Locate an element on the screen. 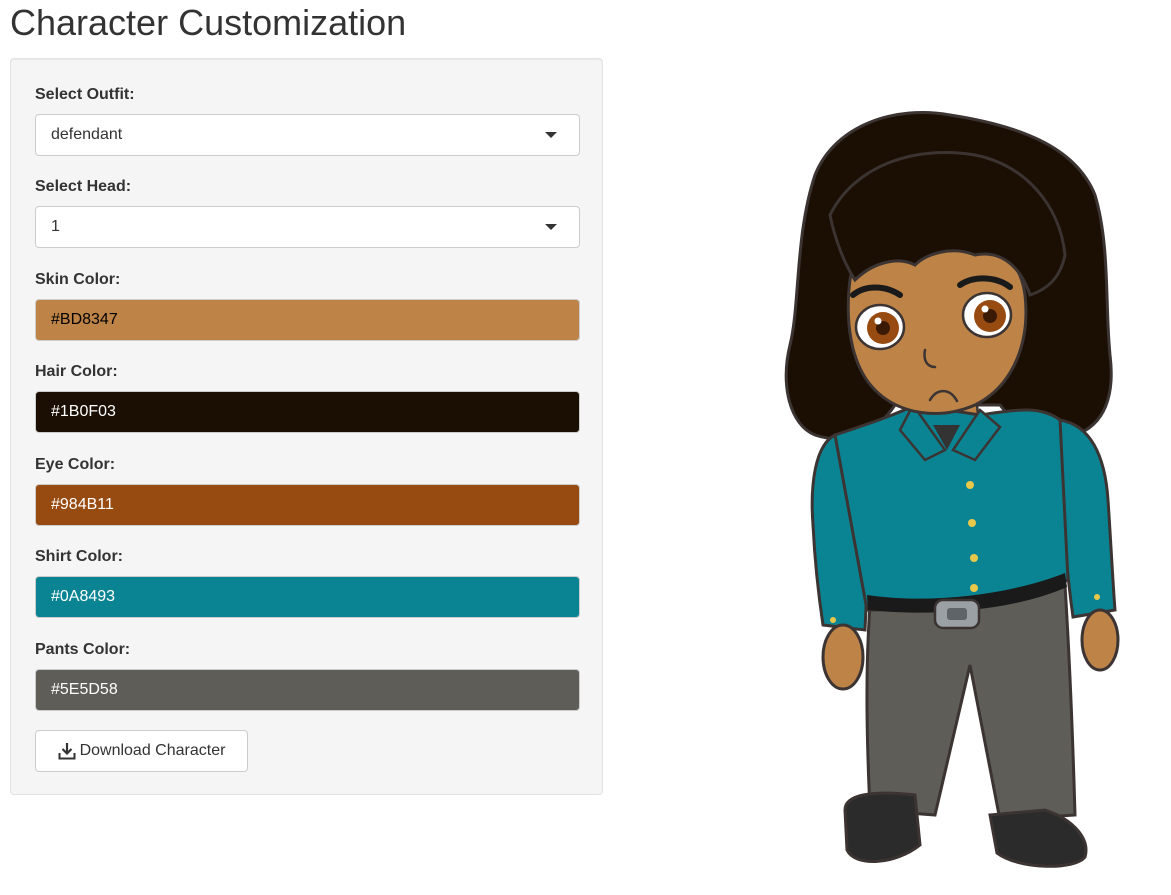 This screenshot has height=895, width=1171. hair-color-input: #1B0F03 is located at coordinates (307, 412).